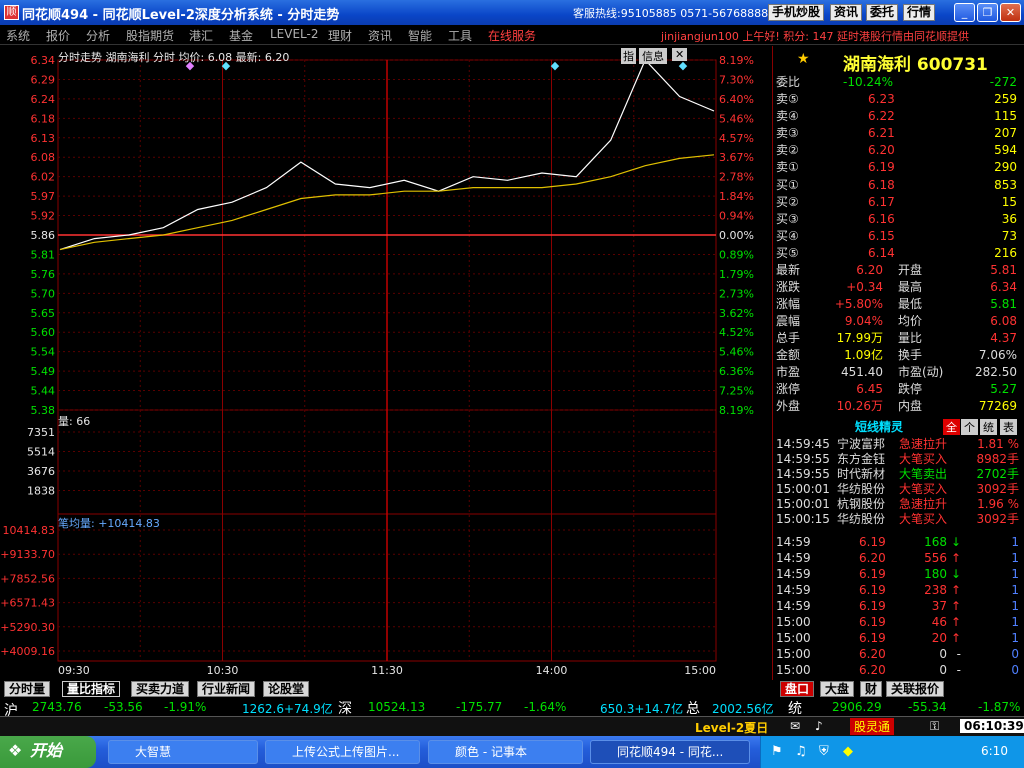 The image size is (1024, 768). Describe the element at coordinates (223, 670) in the screenshot. I see `time-tick-label: 10:30` at that location.